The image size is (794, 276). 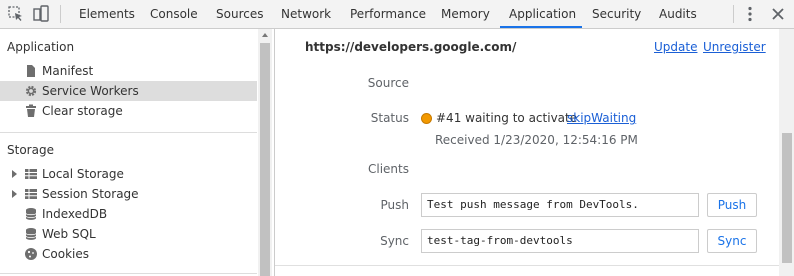 I want to click on sidebar-item-service-workers: Service Workers, so click(x=128, y=91).